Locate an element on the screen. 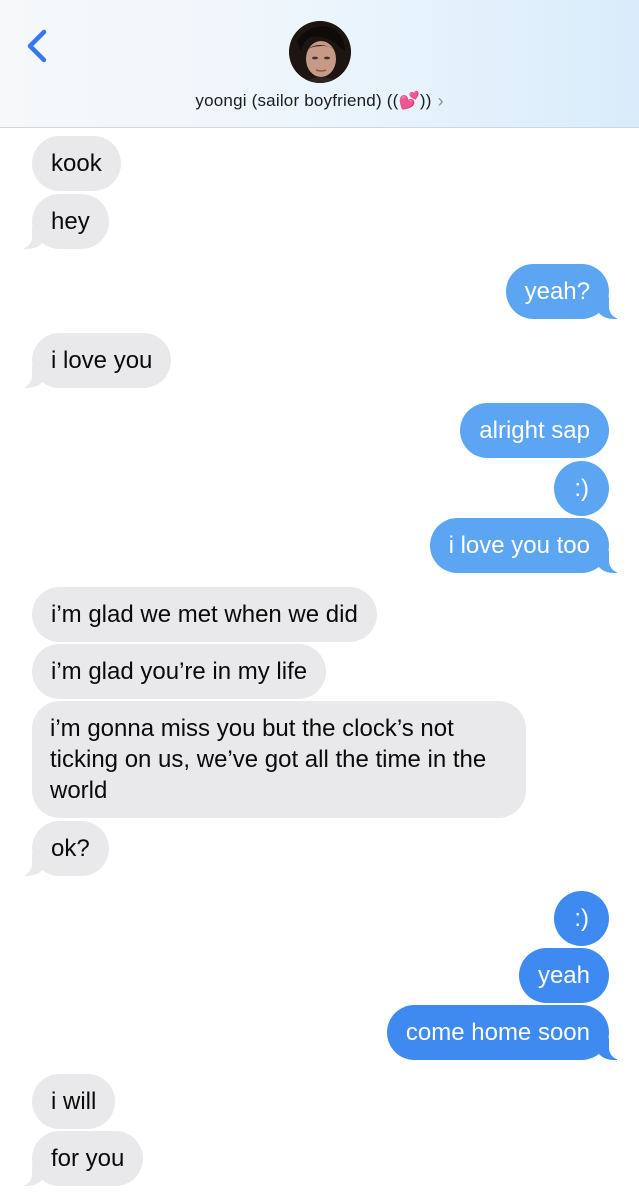 This screenshot has width=639, height=1200. avatar is located at coordinates (320, 52).